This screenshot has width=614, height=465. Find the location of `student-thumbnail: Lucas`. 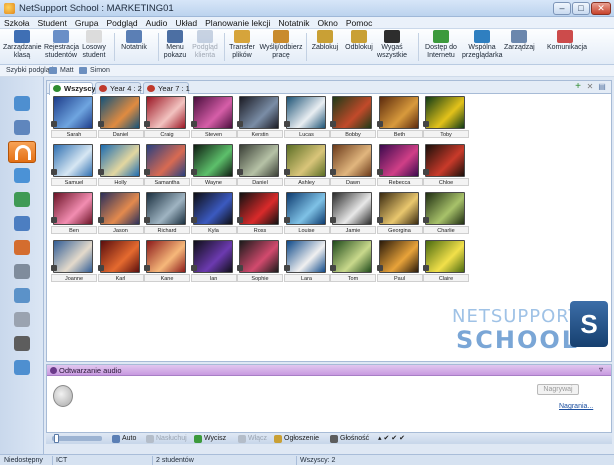

student-thumbnail: Lucas is located at coordinates (306, 119).